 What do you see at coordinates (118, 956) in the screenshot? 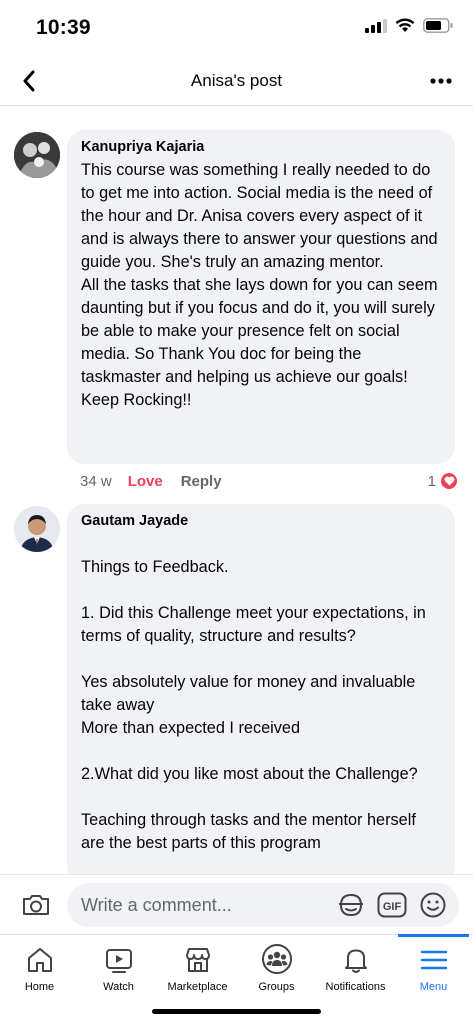
I see `watch-icon` at bounding box center [118, 956].